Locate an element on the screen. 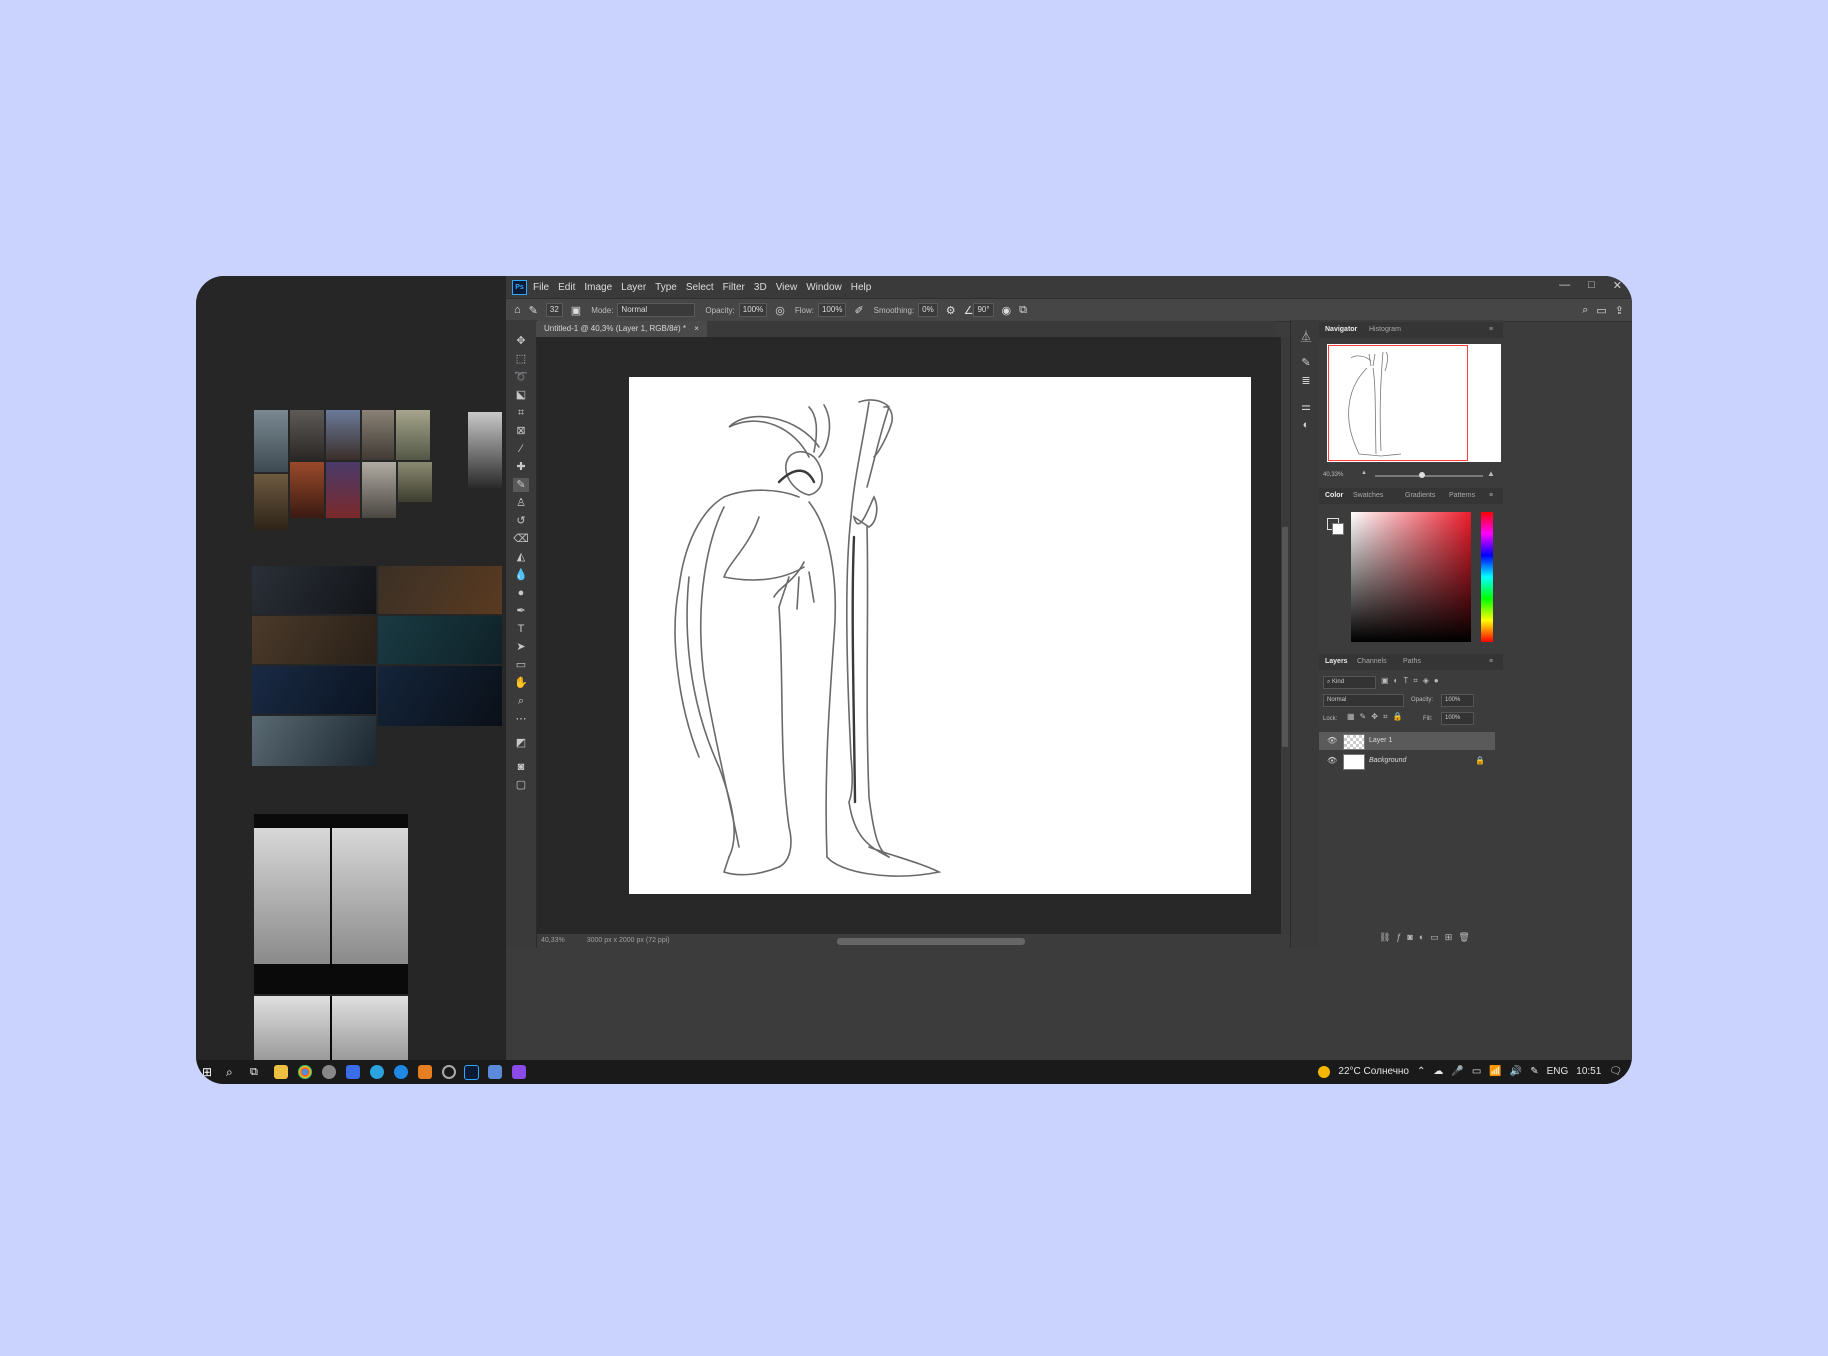  layer-row-layer-1: 👁 Layer 1 is located at coordinates (1407, 741).